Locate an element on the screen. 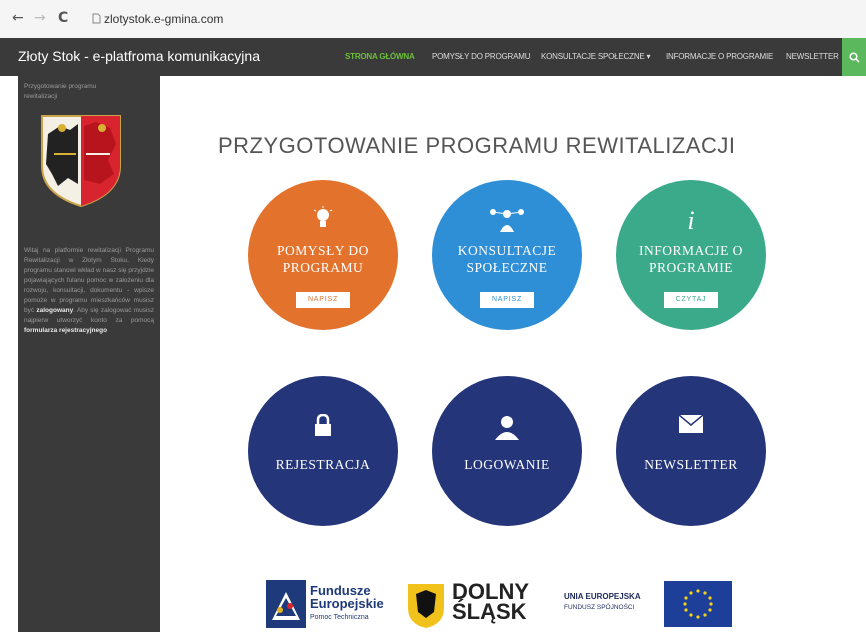  url-text: zlotystok.e-gmina.com is located at coordinates (164, 19).